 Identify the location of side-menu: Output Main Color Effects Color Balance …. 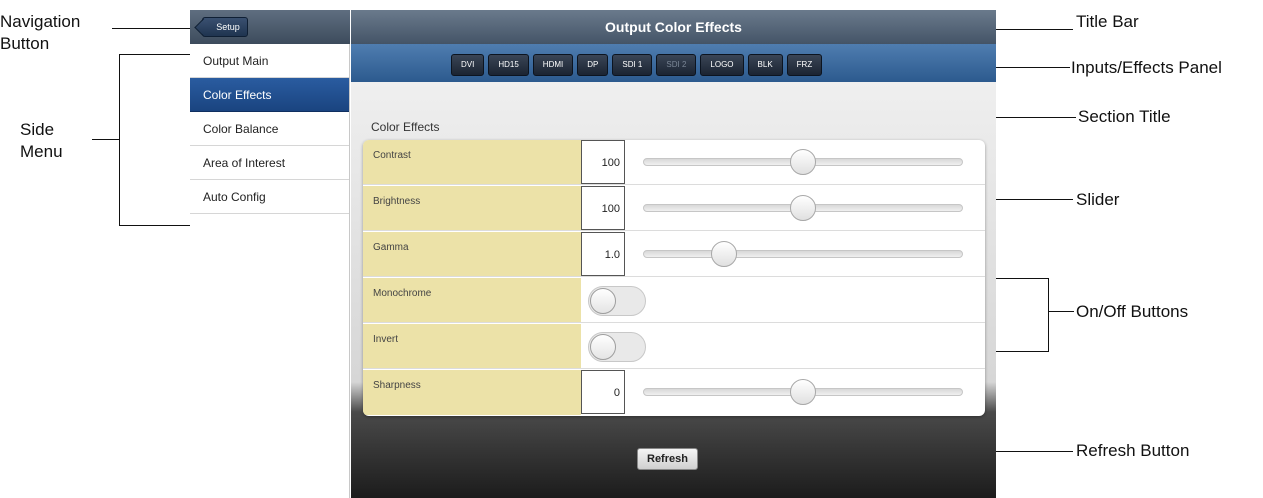
(270, 271).